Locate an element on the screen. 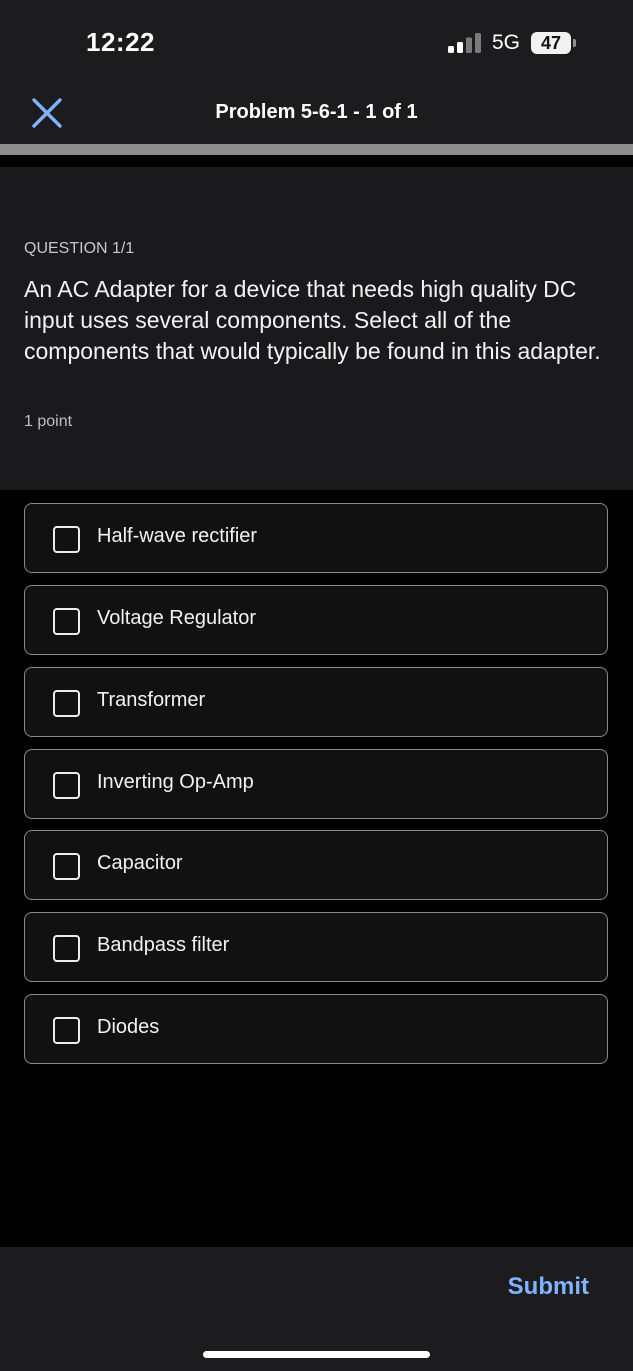 This screenshot has height=1371, width=633. option-bandpass-filter: Bandpass filter is located at coordinates (316, 947).